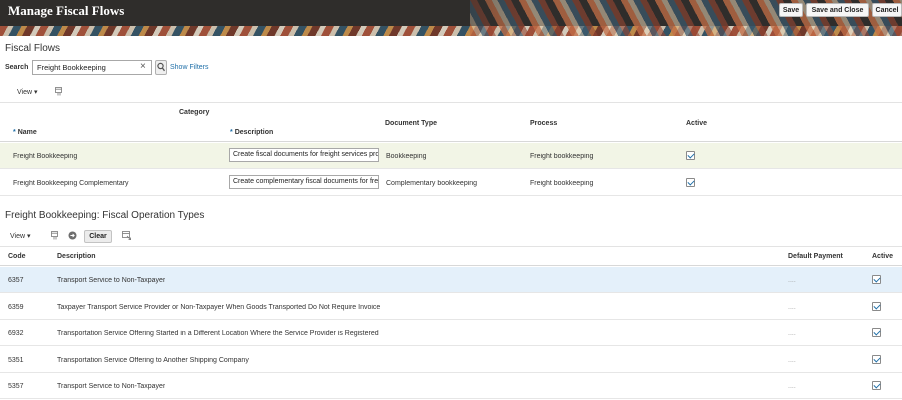 This screenshot has width=902, height=400. What do you see at coordinates (16, 280) in the screenshot?
I see `operation-code: 6357` at bounding box center [16, 280].